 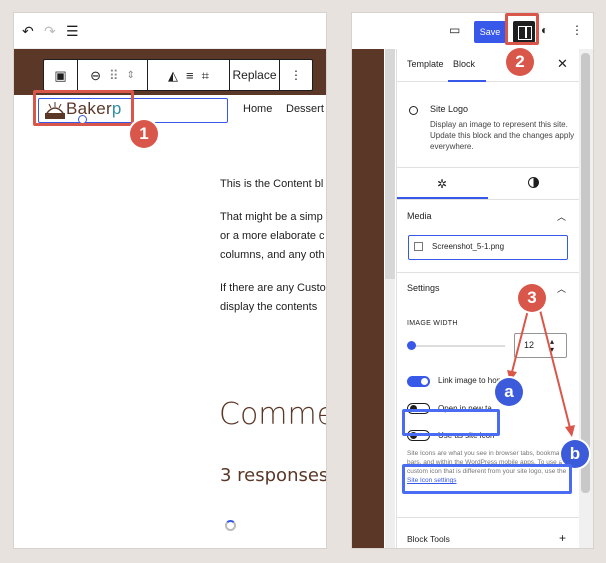 What do you see at coordinates (490, 32) in the screenshot?
I see `save-button: Save` at bounding box center [490, 32].